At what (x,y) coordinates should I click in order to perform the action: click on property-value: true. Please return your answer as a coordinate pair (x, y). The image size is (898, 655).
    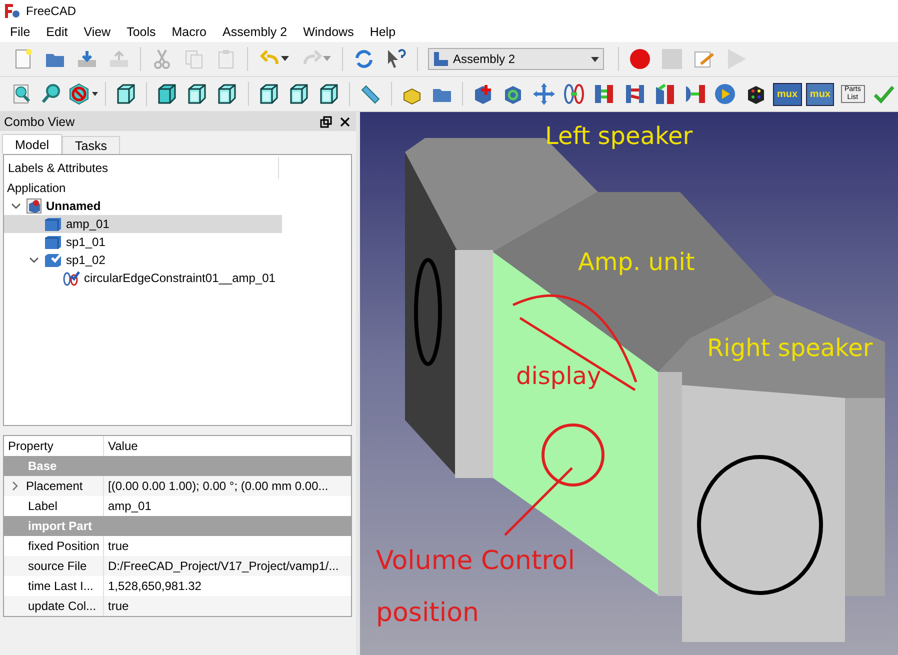
    Looking at the image, I should click on (227, 606).